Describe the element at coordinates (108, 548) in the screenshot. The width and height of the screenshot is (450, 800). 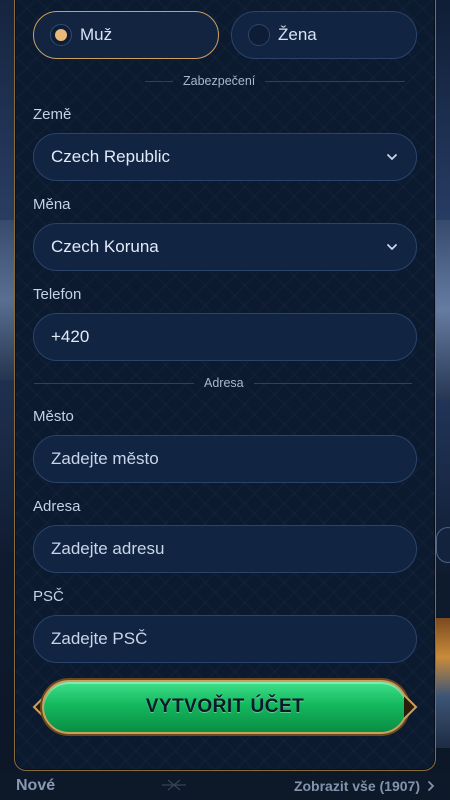
I see `address-placeholder: Zadejte adresu` at that location.